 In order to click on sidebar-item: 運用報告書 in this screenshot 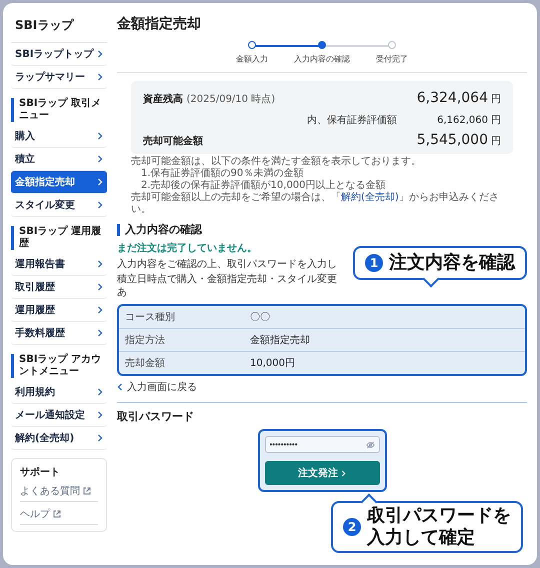, I will do `click(59, 264)`.